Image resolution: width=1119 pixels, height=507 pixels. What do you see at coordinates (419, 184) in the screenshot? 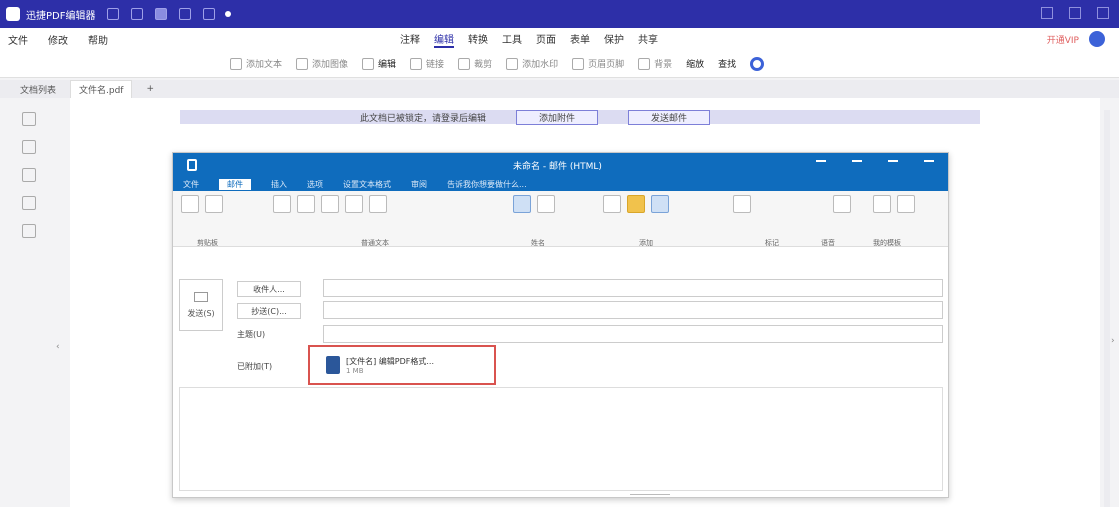
I see `outlook-tab-review: 审阅` at bounding box center [419, 184].